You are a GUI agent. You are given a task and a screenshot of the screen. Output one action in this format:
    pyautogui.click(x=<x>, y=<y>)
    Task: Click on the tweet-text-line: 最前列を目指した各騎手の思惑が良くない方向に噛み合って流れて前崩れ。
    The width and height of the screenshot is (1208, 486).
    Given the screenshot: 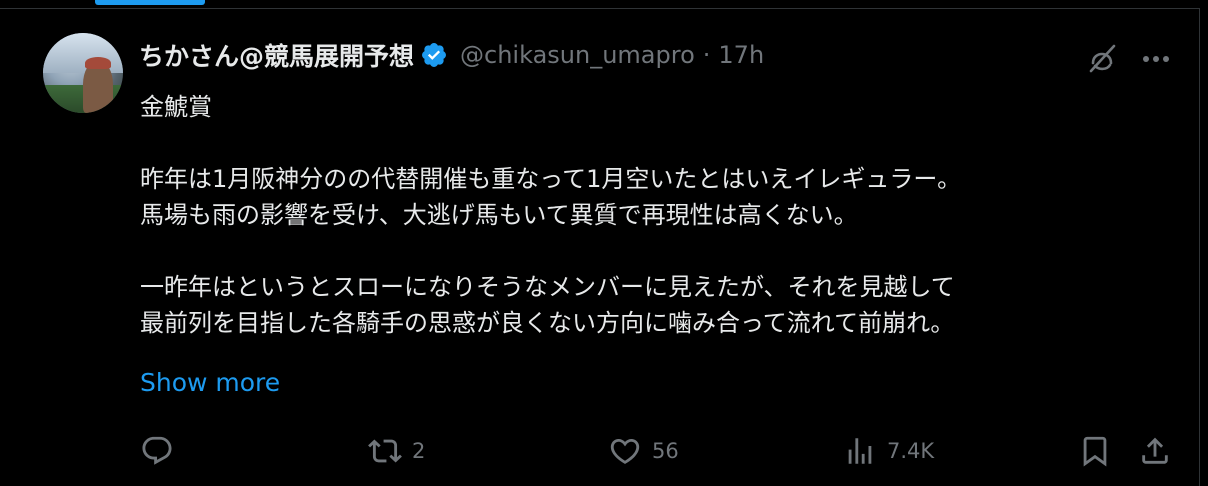 What is the action you would take?
    pyautogui.click(x=547, y=323)
    